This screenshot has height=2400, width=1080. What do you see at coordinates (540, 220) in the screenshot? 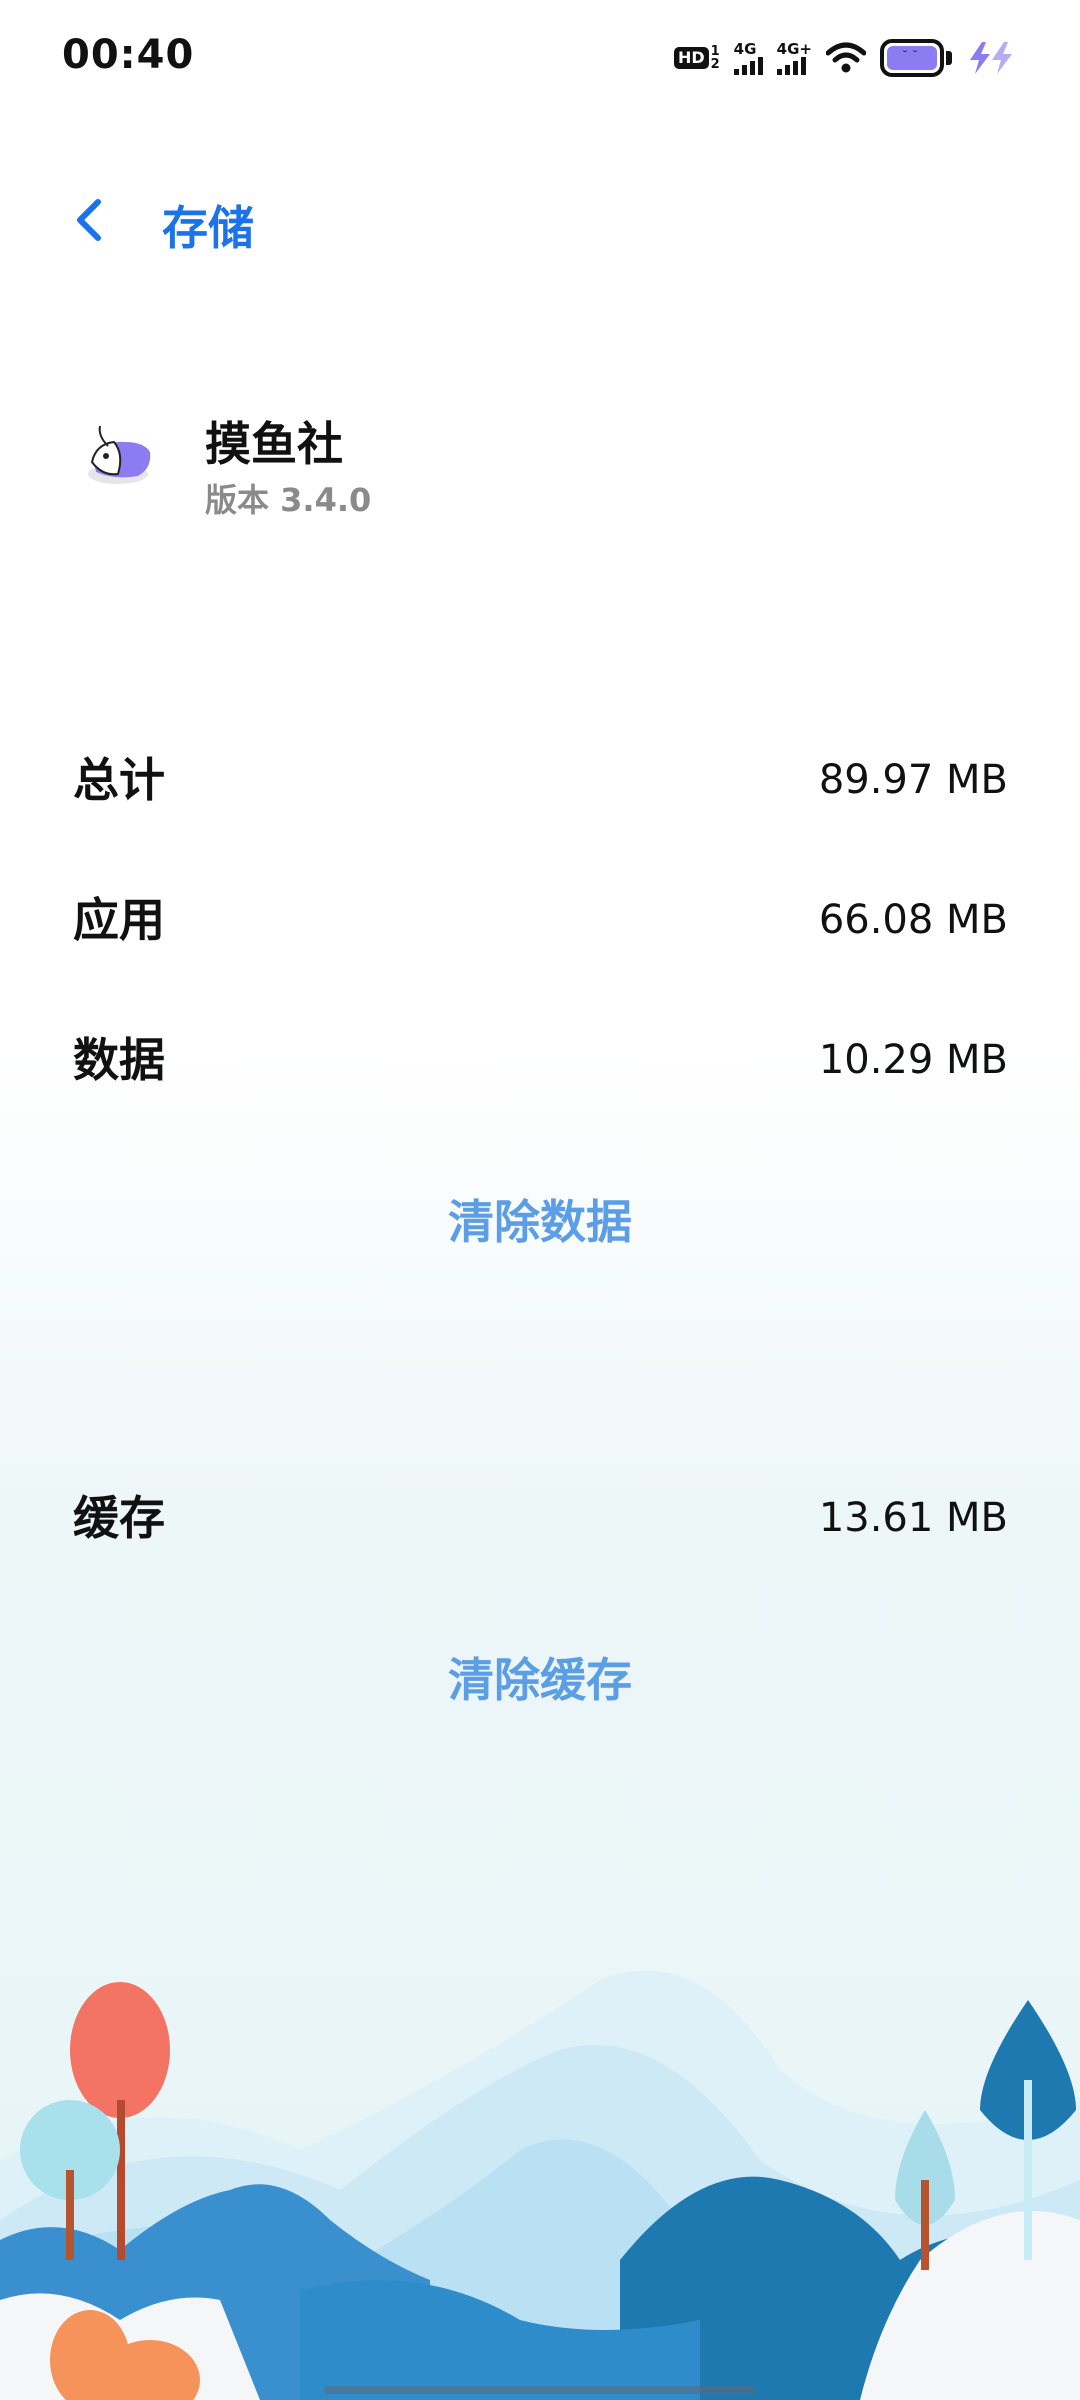
I see `app-bar: 存储` at bounding box center [540, 220].